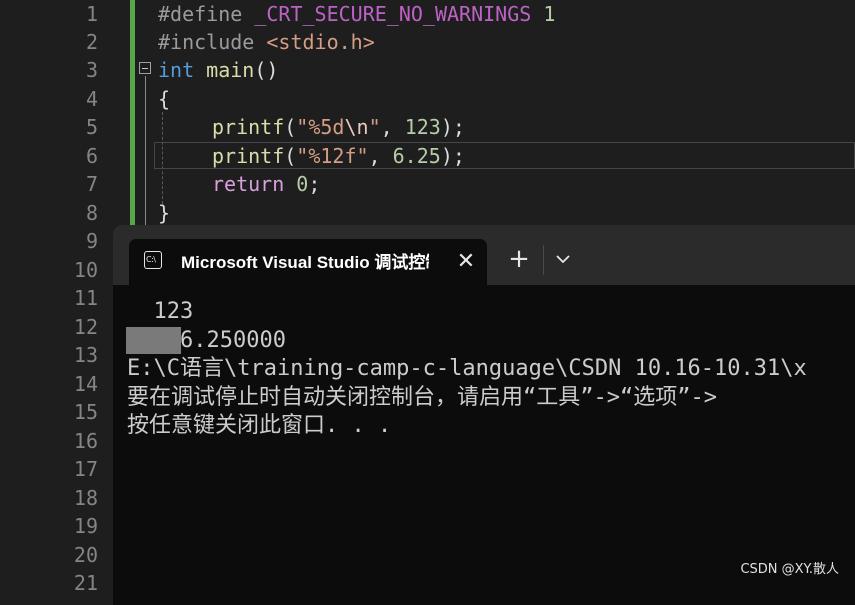  I want to click on code-line-3: int main(), so click(218, 70).